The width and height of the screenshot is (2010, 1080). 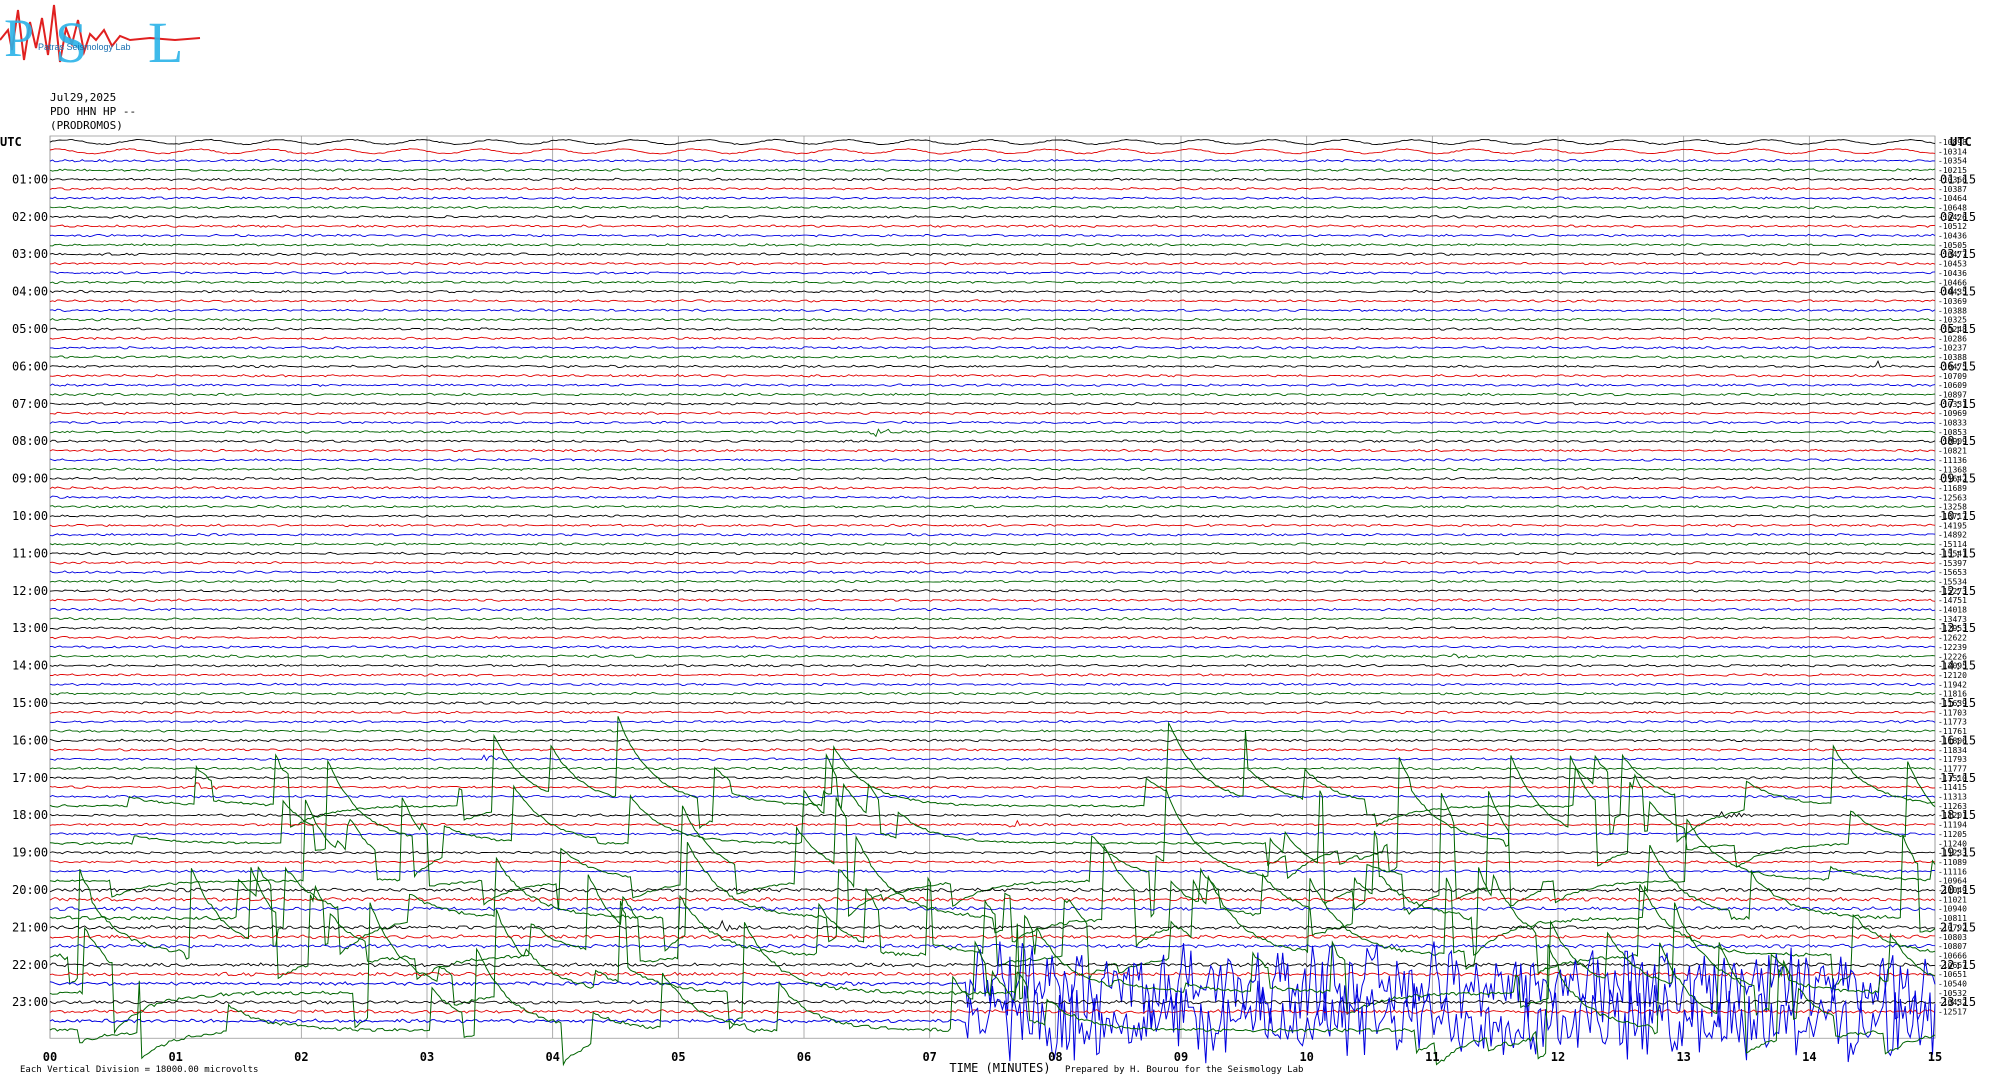 What do you see at coordinates (1952, 871) in the screenshot?
I see `trace-offset-label: -11116` at bounding box center [1952, 871].